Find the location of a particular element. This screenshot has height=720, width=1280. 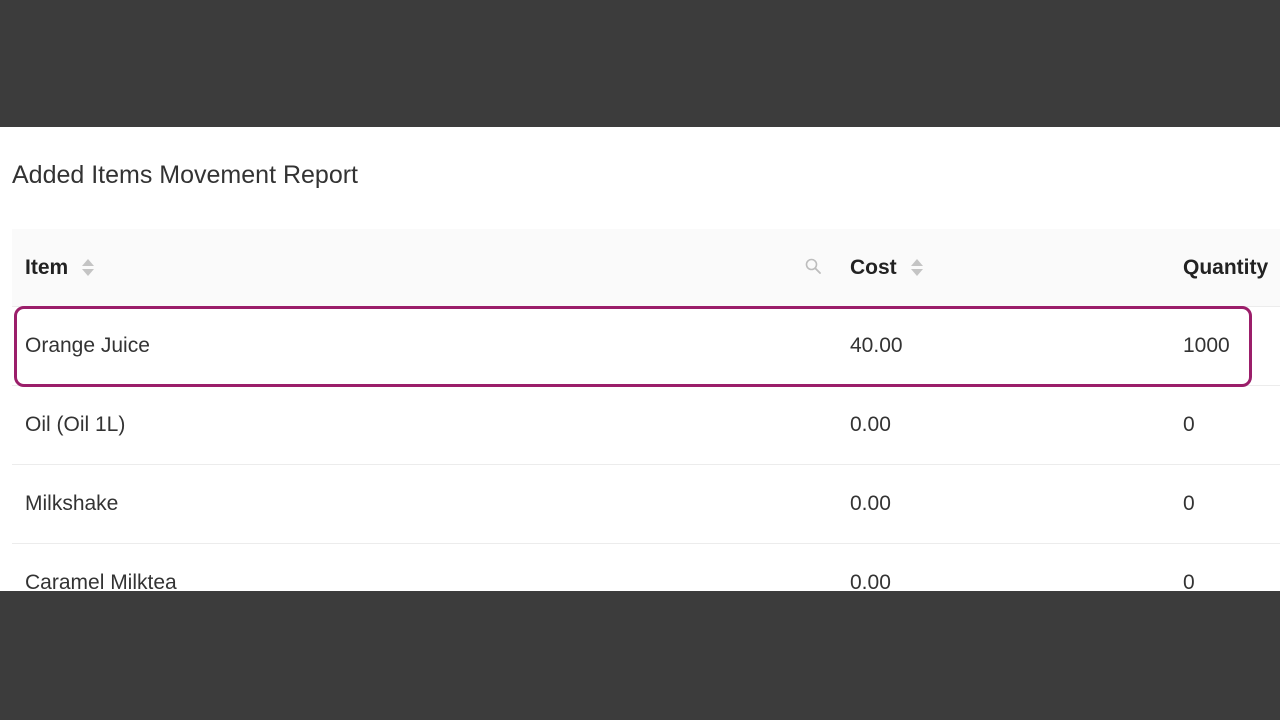

table-row: Milkshake 0.00 0 is located at coordinates (646, 504).